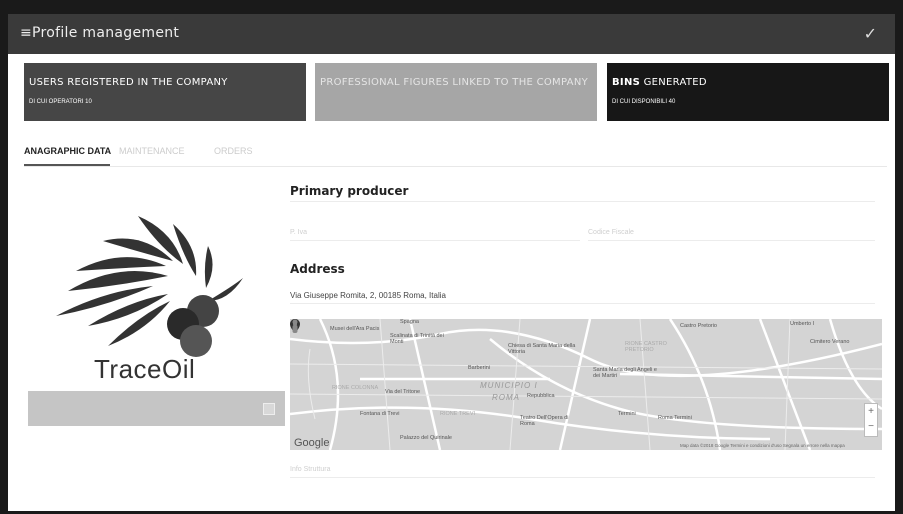 This screenshot has height=514, width=903. I want to click on tab-orders: ORDERS, so click(233, 151).